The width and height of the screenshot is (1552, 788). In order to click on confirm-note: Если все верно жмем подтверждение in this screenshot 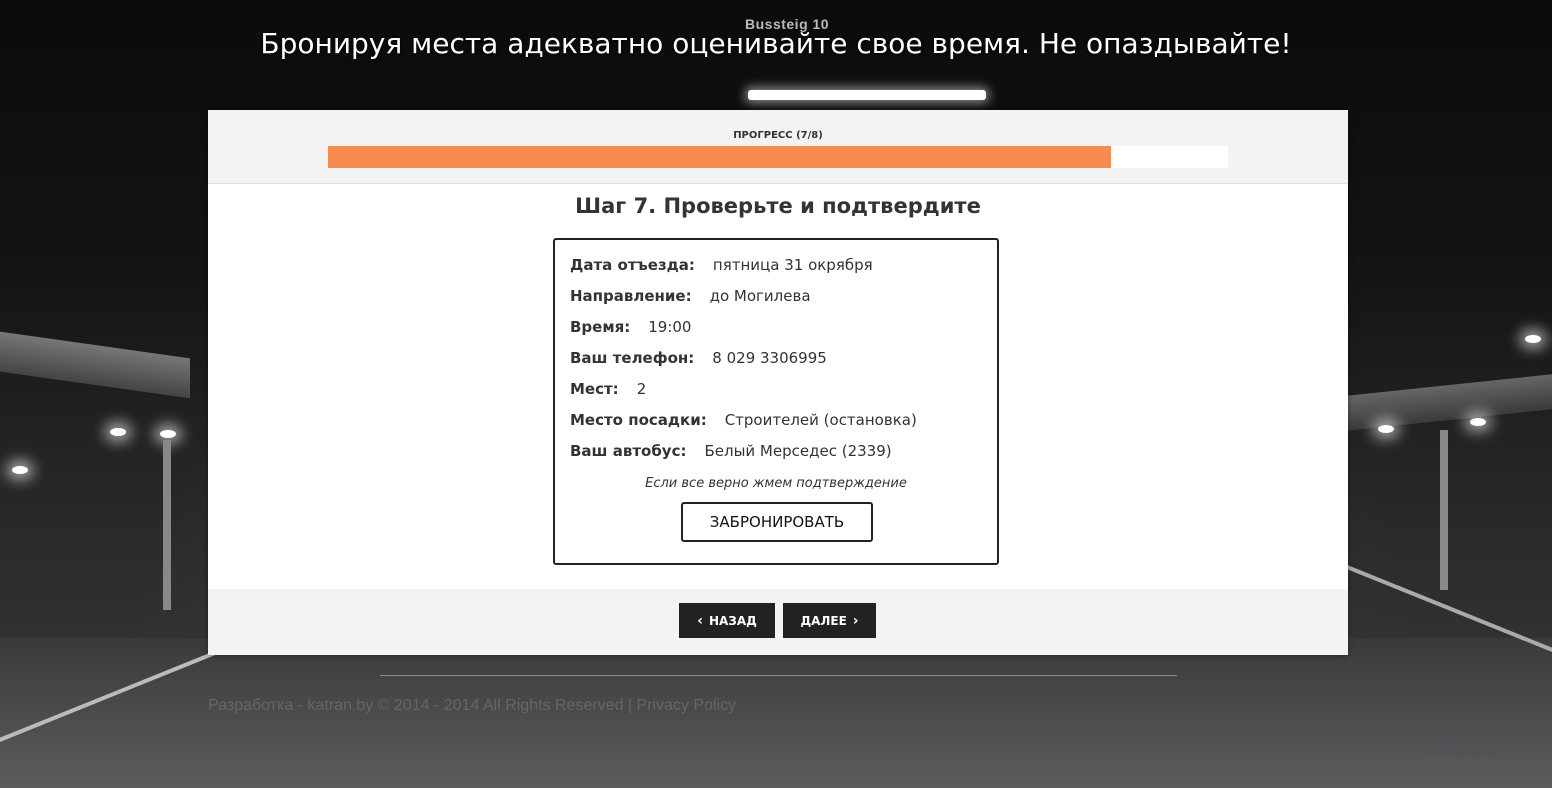, I will do `click(776, 483)`.